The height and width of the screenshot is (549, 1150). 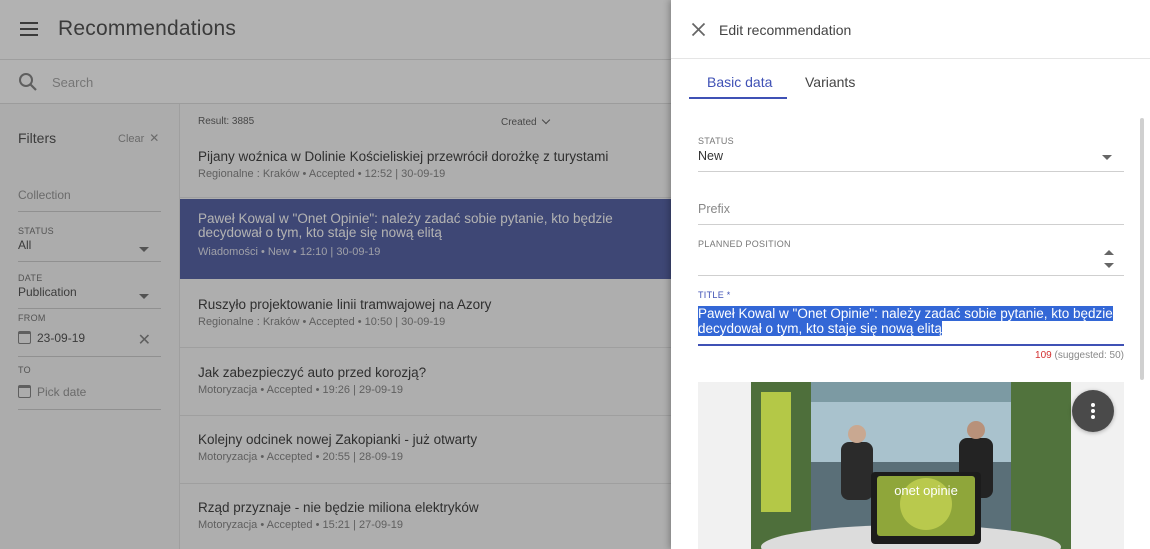 What do you see at coordinates (714, 209) in the screenshot?
I see `prefix-placeholder: Prefix` at bounding box center [714, 209].